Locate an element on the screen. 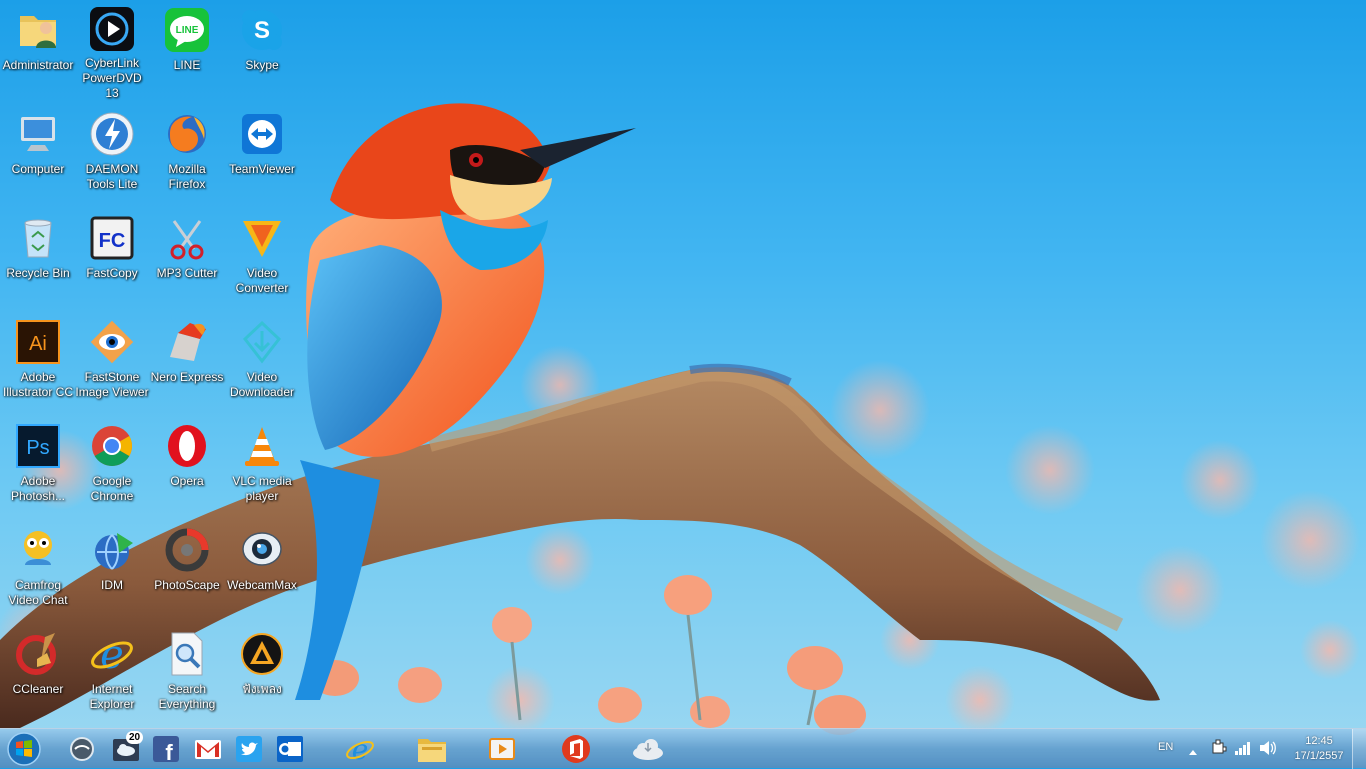 The width and height of the screenshot is (1366, 769). taskbar-twitter is located at coordinates (249, 749).